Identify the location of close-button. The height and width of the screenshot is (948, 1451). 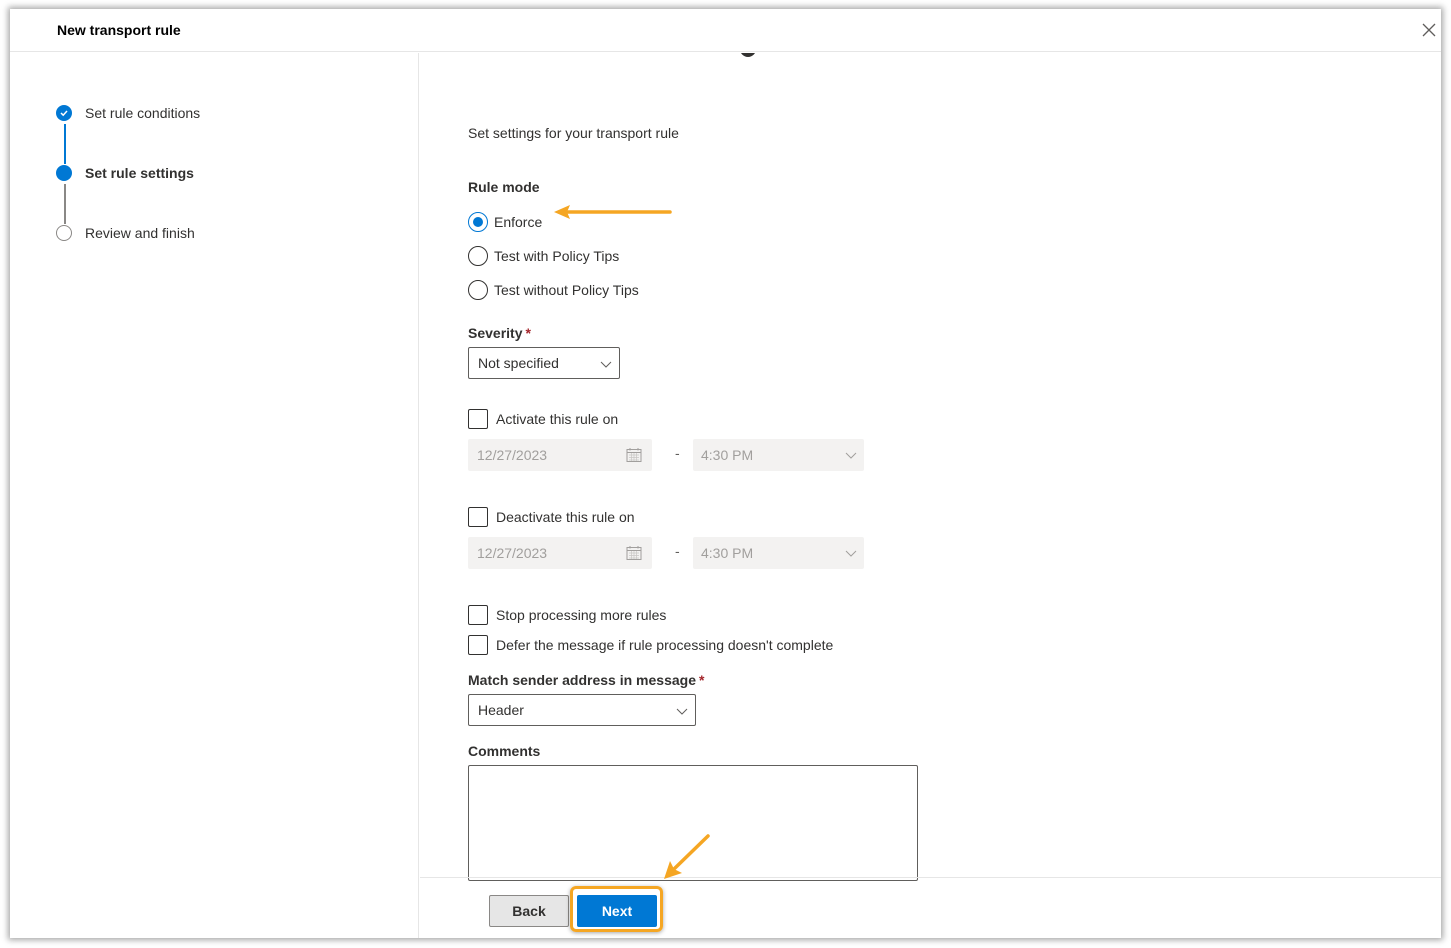
(1429, 30).